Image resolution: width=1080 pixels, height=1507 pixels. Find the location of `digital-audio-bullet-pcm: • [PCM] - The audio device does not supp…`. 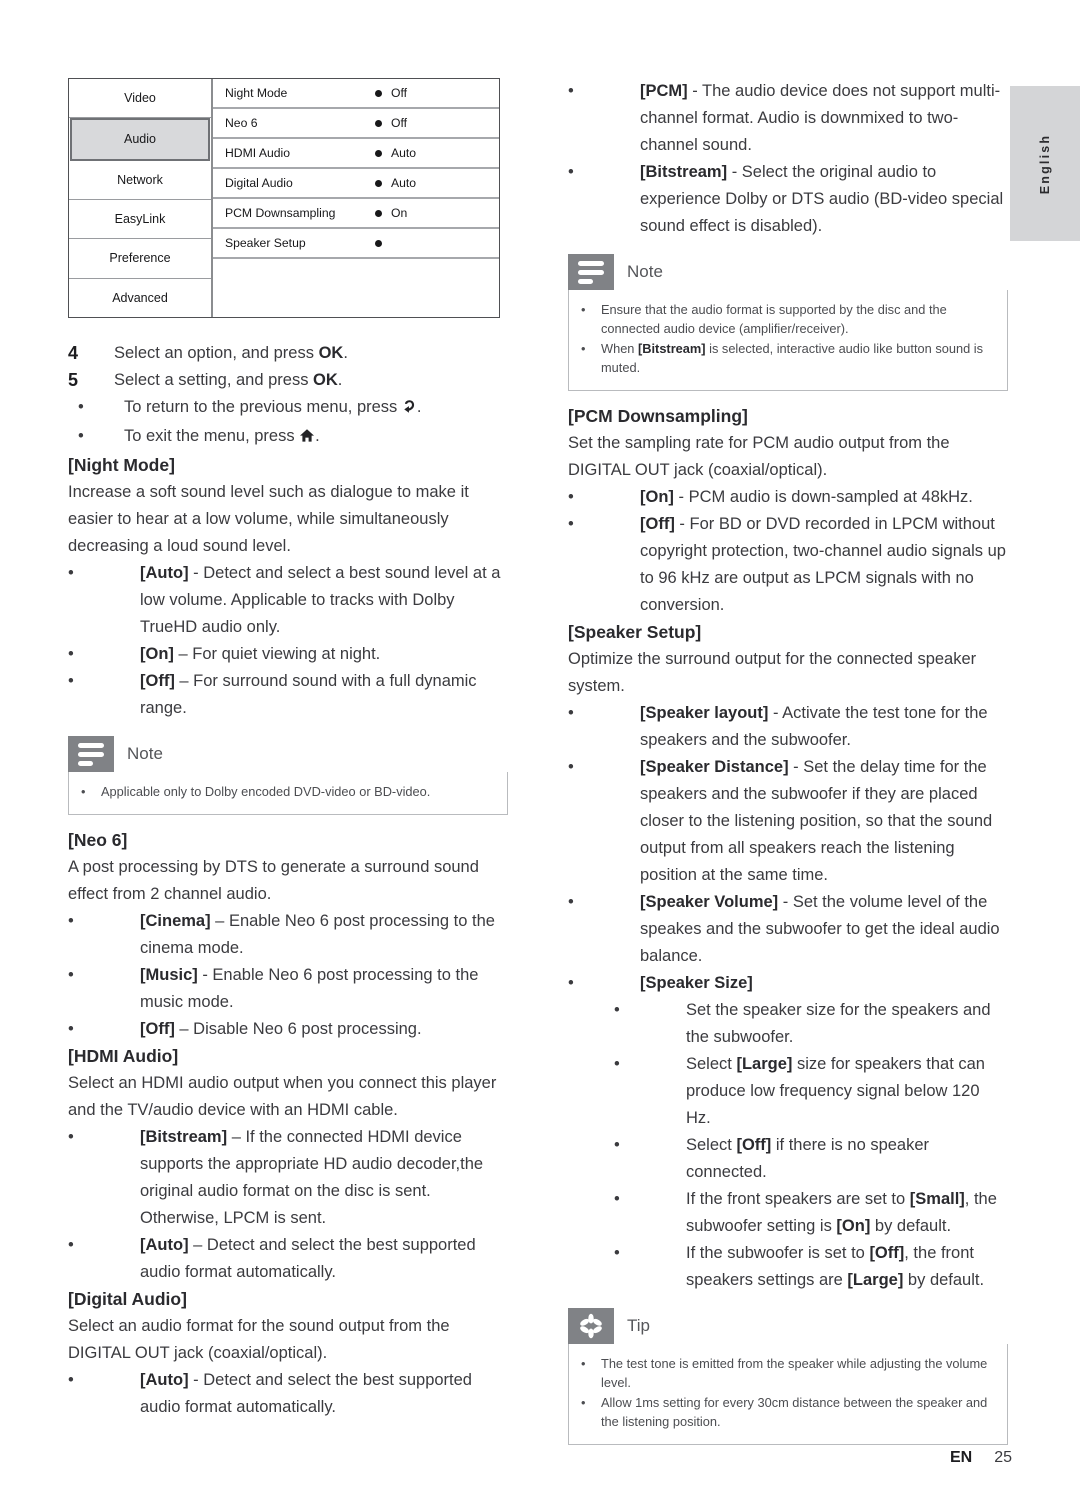

digital-audio-bullet-pcm: • [PCM] - The audio device does not supp… is located at coordinates (788, 118).